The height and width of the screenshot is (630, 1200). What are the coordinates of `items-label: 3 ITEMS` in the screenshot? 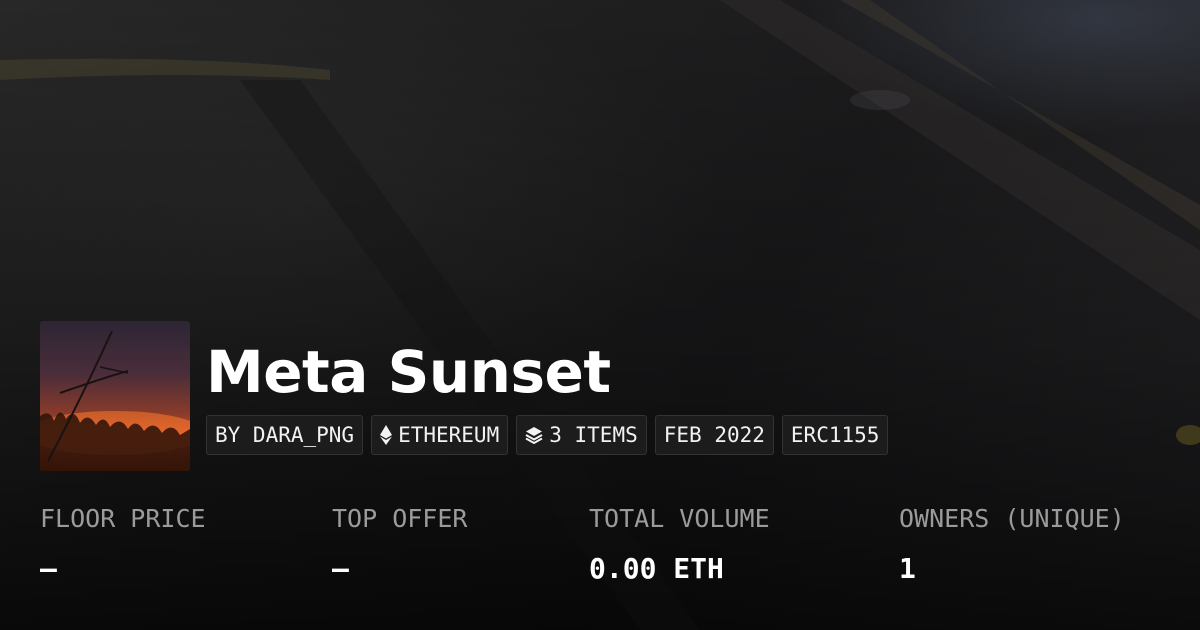 It's located at (593, 435).